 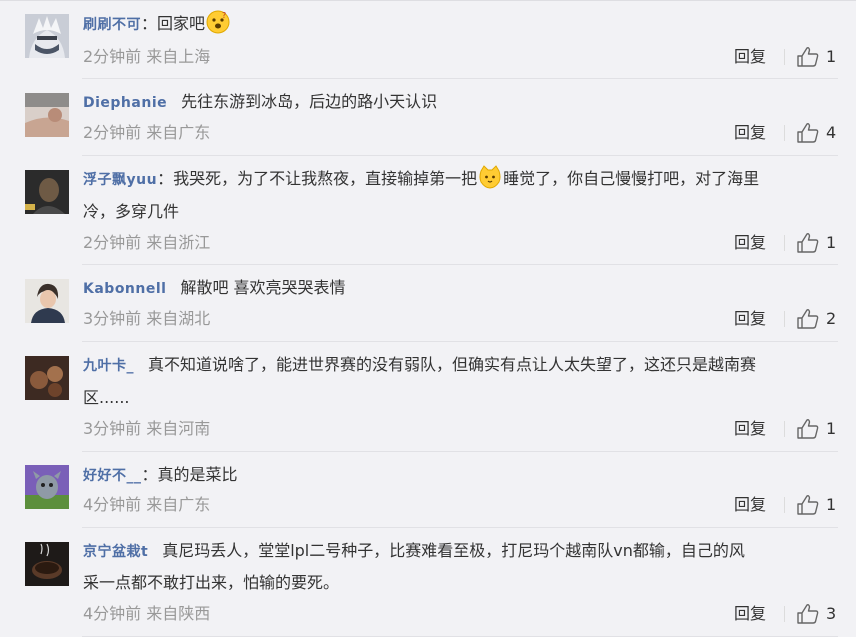 I want to click on comment-item: 刷刷不可：回家吧? 2分钟前 来自上海 回复 1, so click(x=419, y=40).